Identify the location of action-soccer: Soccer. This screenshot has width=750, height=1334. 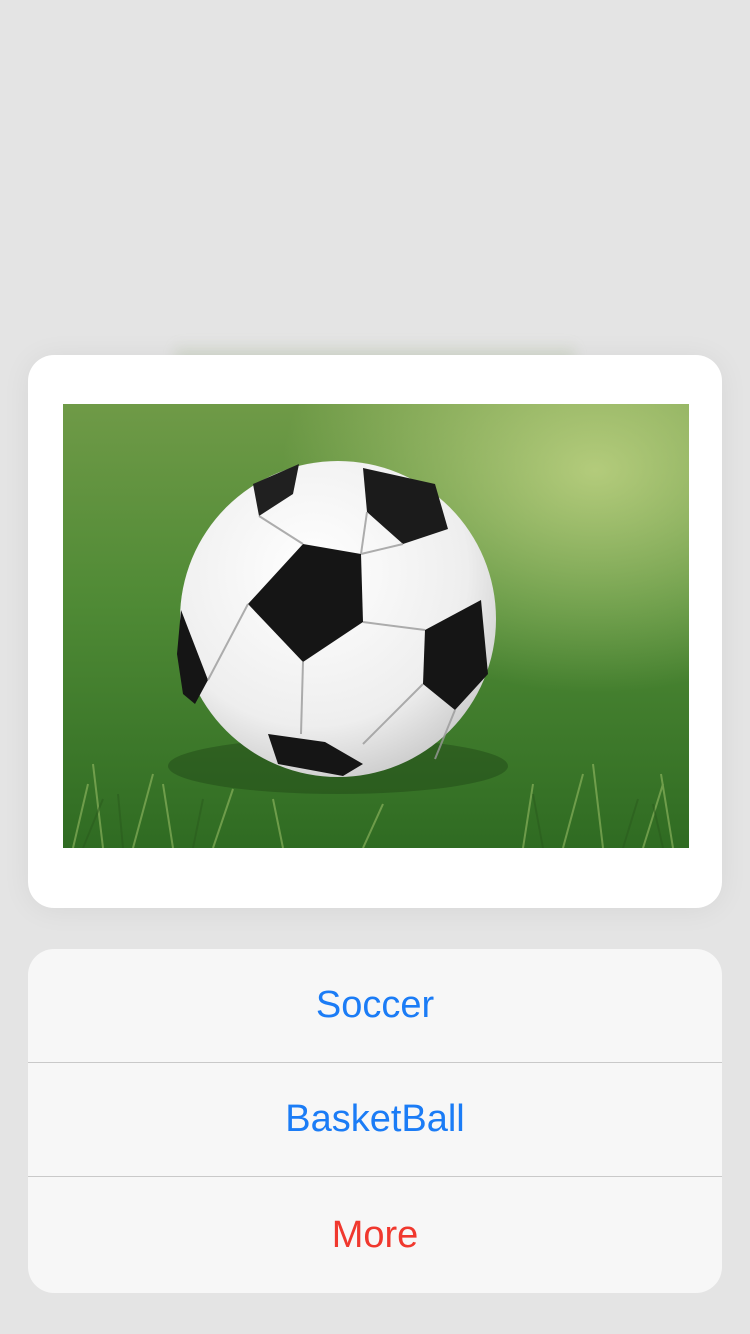
(375, 1006).